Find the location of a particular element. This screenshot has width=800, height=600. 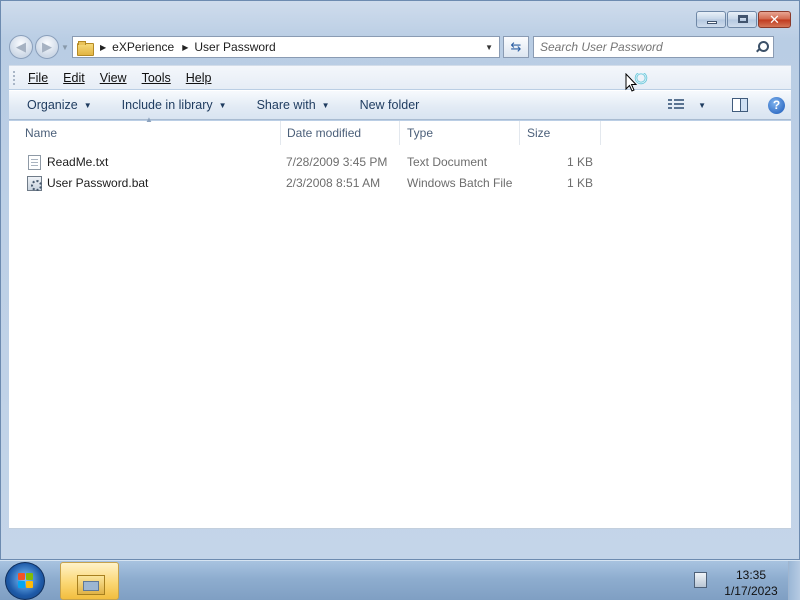

windows-start-icon is located at coordinates (26, 581).